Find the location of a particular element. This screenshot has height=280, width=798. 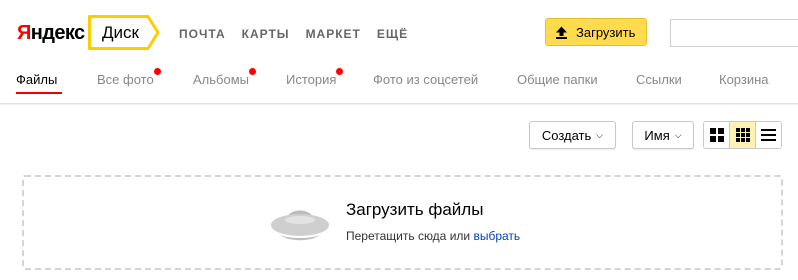

tab-label: Файлы is located at coordinates (37, 79).